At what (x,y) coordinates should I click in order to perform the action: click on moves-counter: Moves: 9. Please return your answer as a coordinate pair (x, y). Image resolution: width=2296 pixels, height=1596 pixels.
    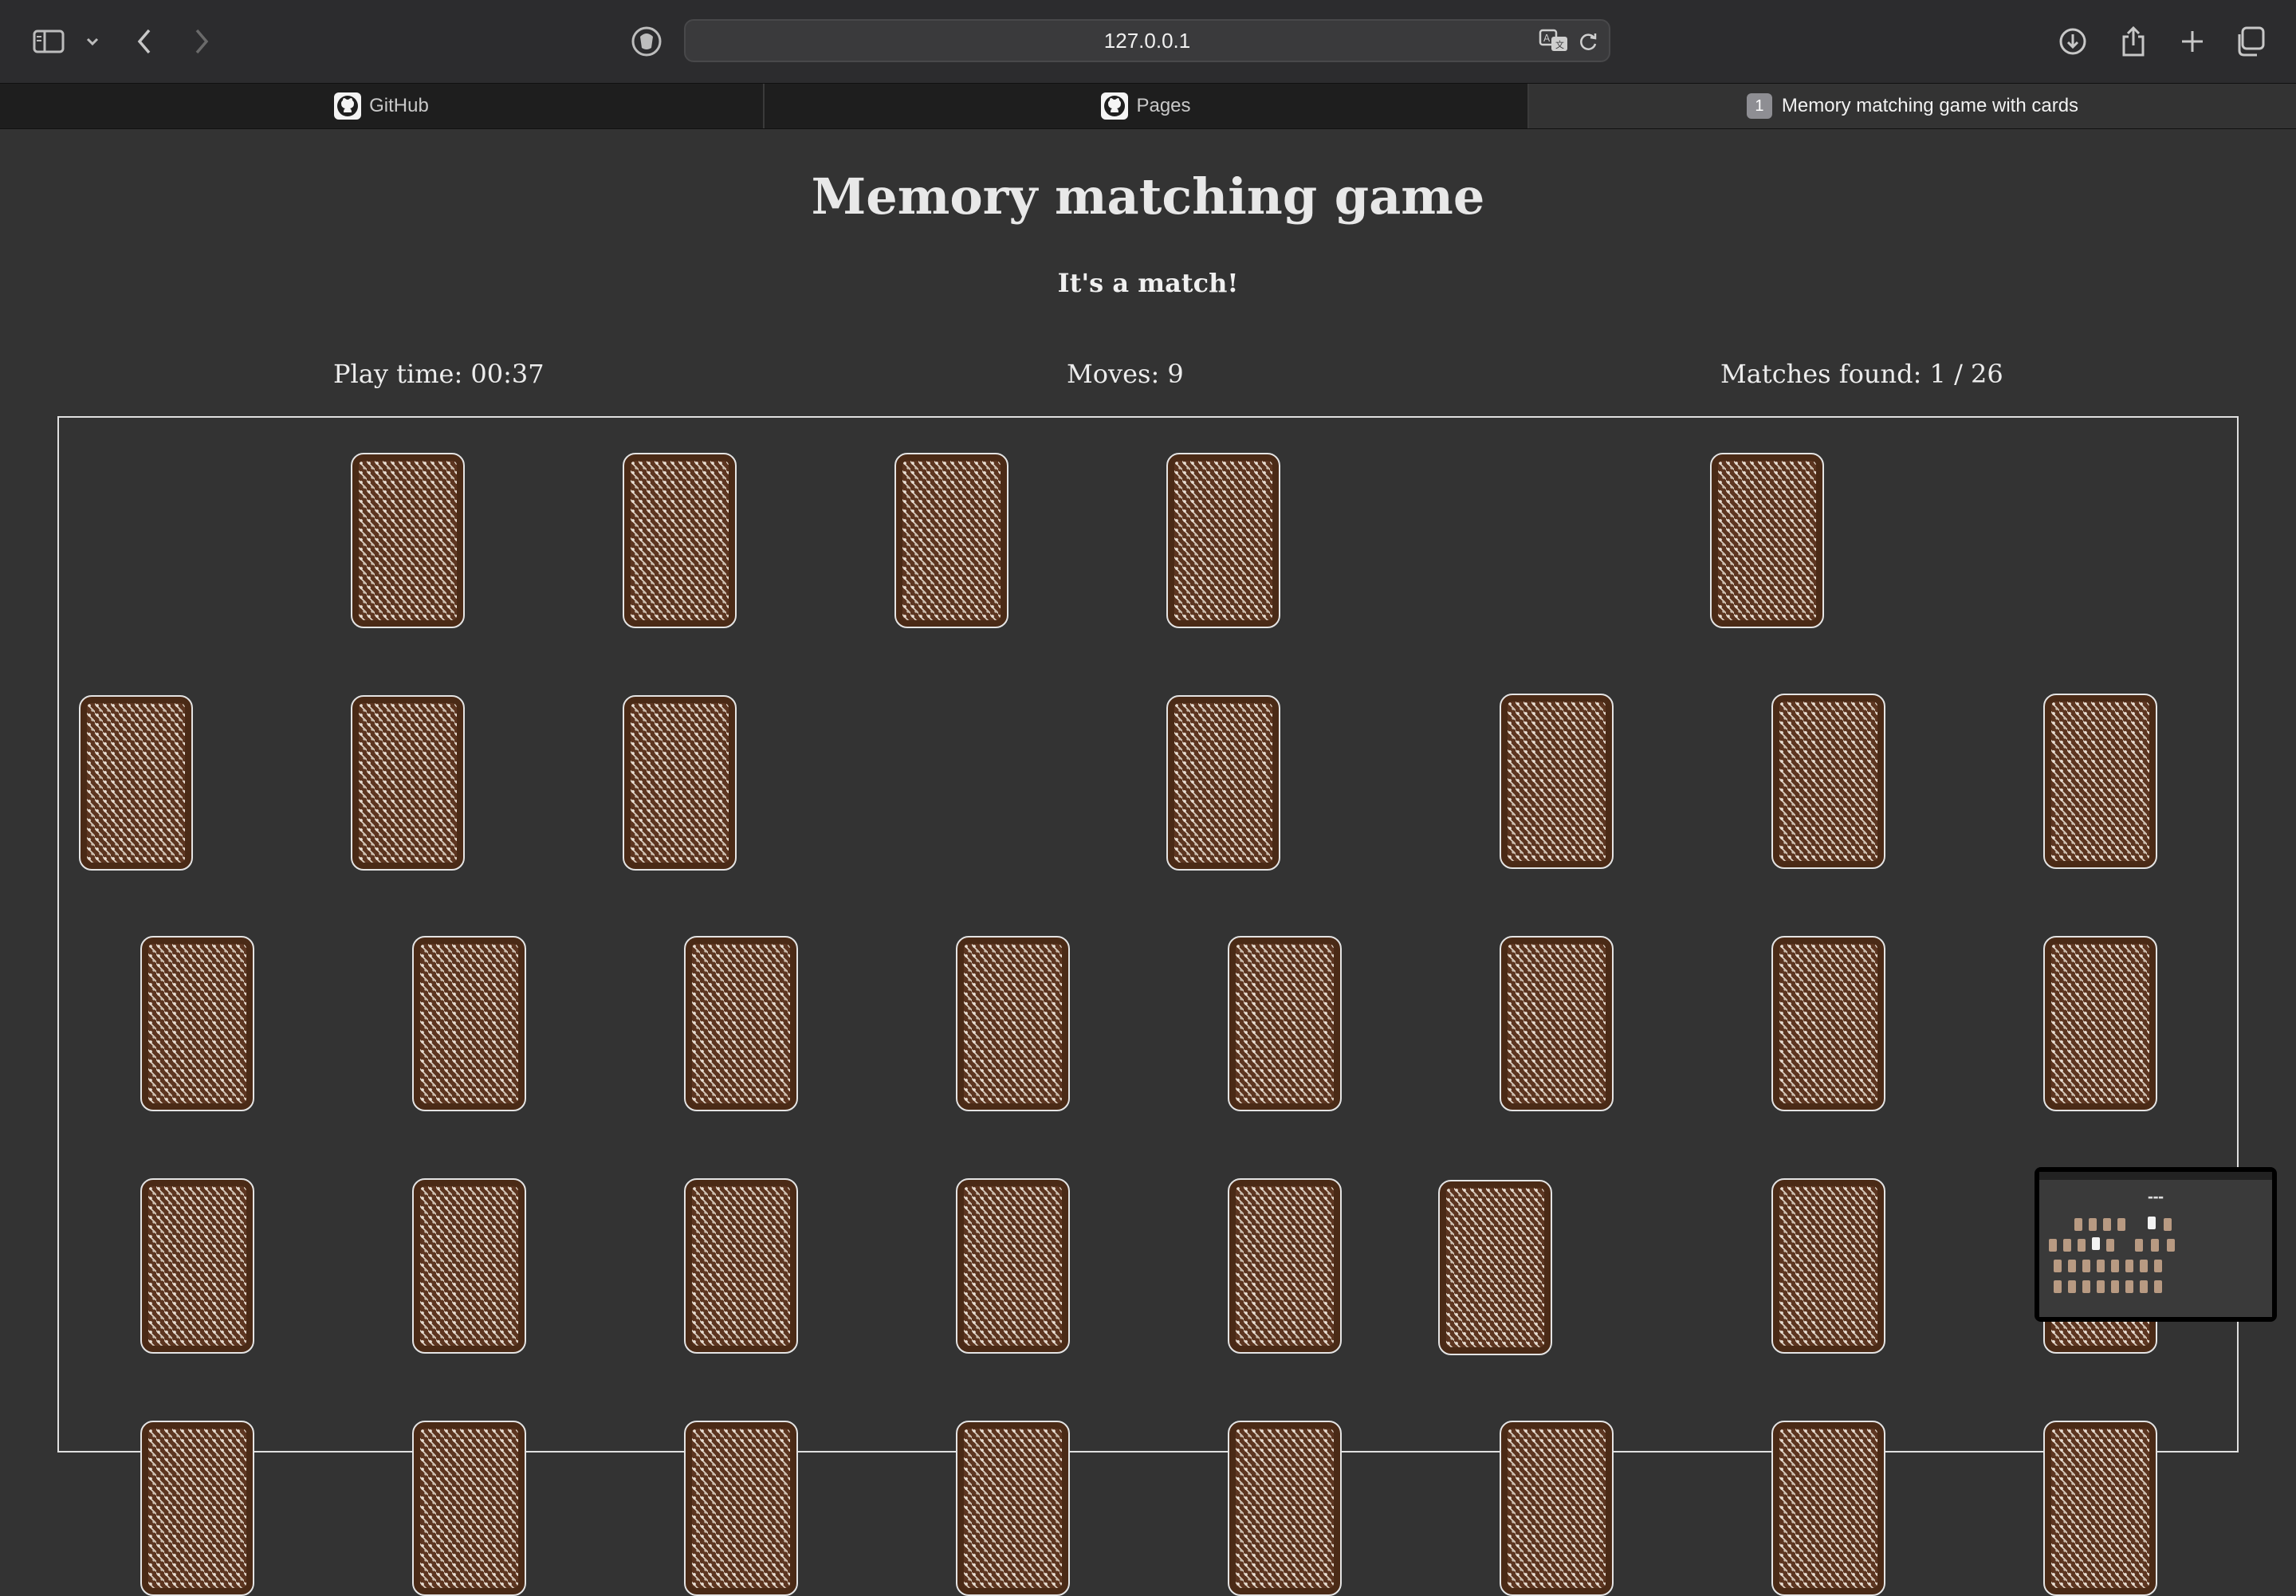
    Looking at the image, I should click on (1125, 374).